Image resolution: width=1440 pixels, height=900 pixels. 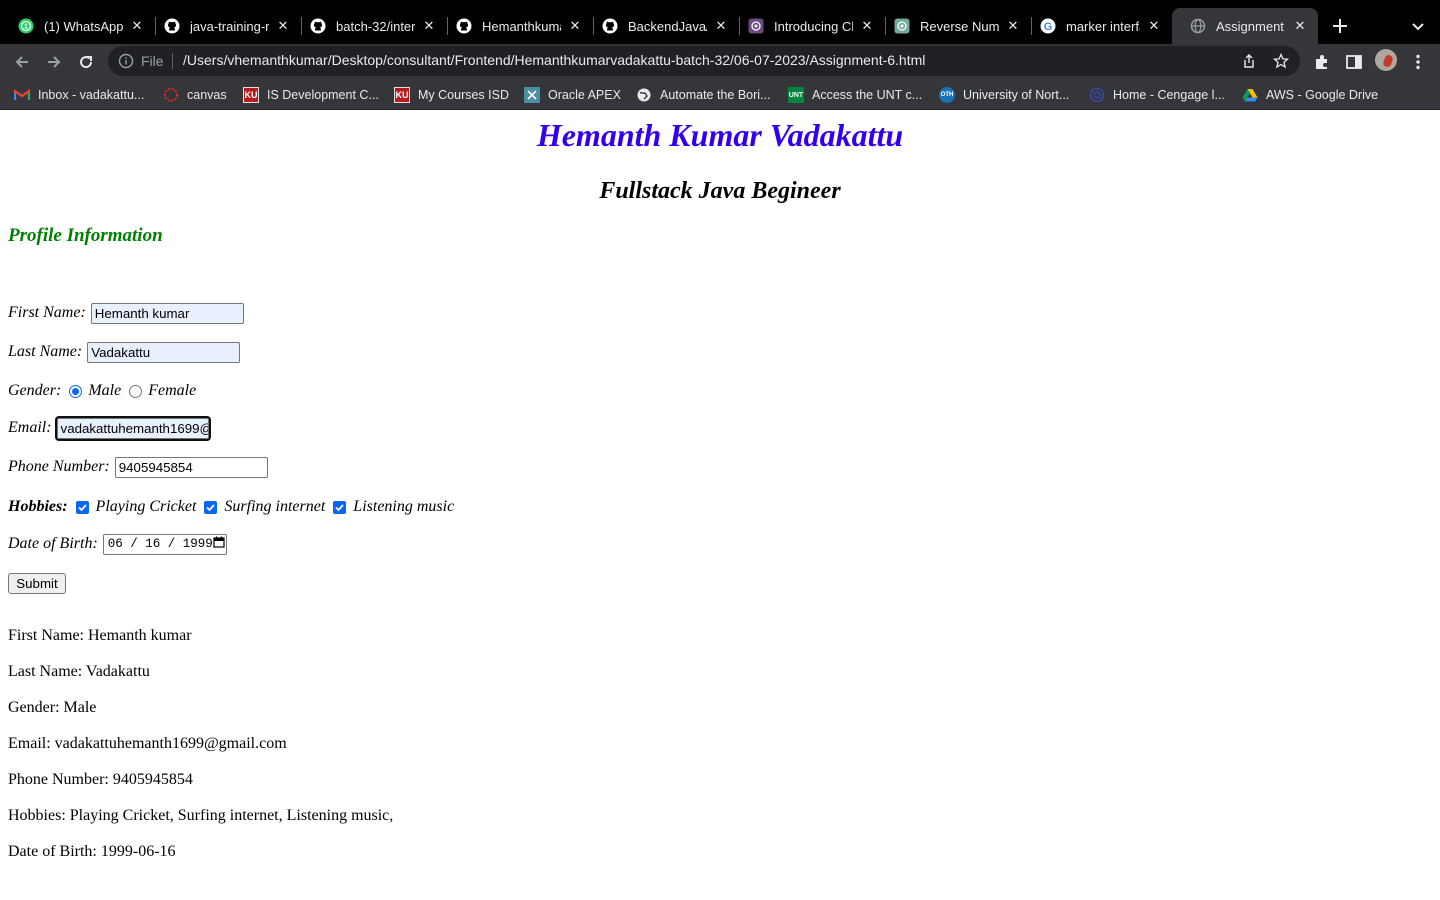 I want to click on plus-icon, so click(x=1340, y=26).